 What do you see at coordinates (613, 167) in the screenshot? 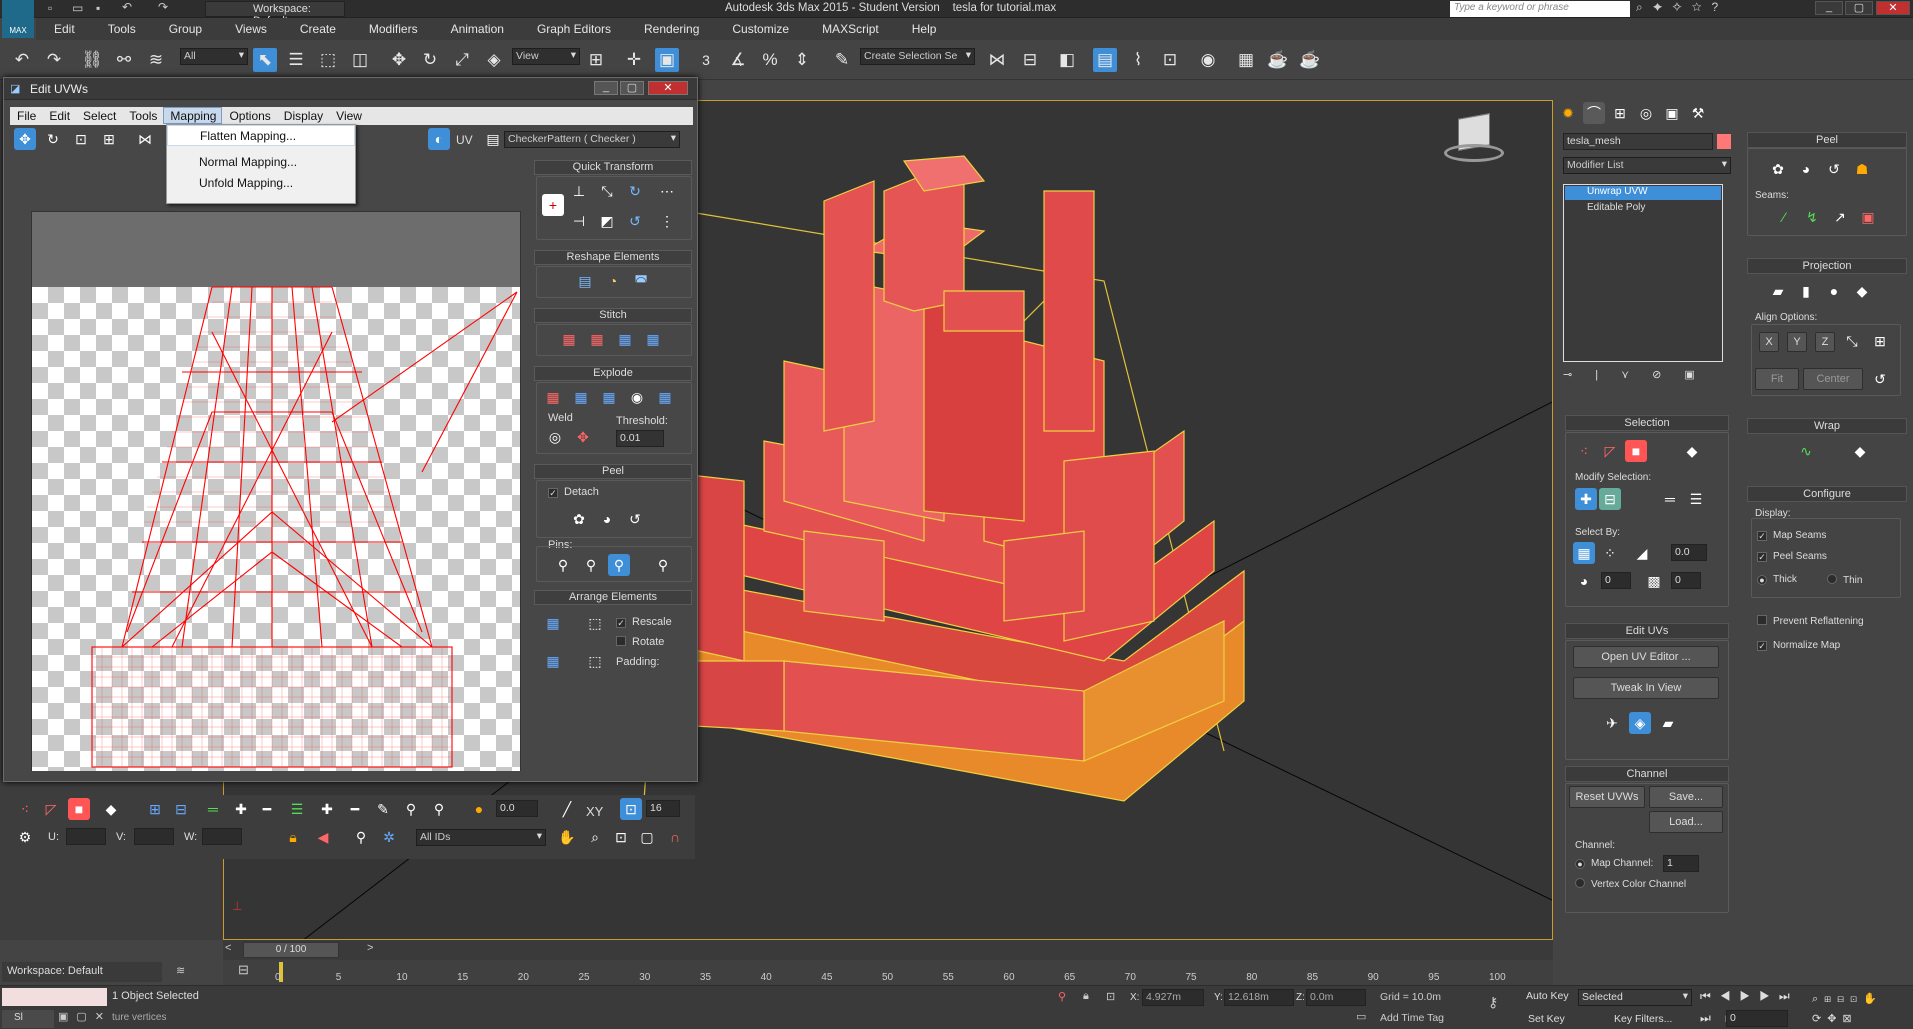
I see `quick-transform-header: Quick Transform` at bounding box center [613, 167].